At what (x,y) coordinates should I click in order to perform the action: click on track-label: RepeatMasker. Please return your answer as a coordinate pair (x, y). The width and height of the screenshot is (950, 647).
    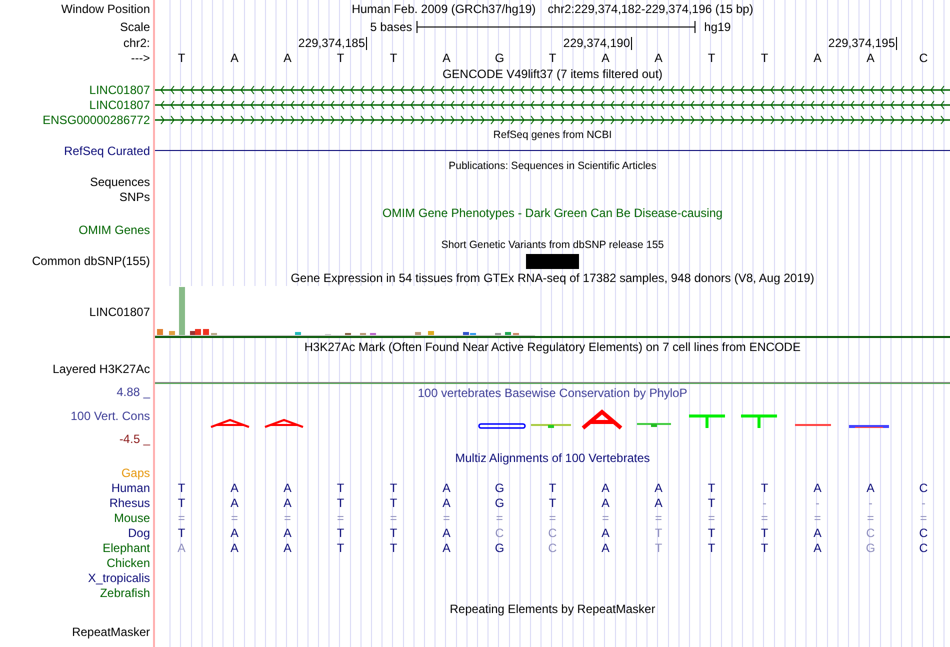
    Looking at the image, I should click on (111, 631).